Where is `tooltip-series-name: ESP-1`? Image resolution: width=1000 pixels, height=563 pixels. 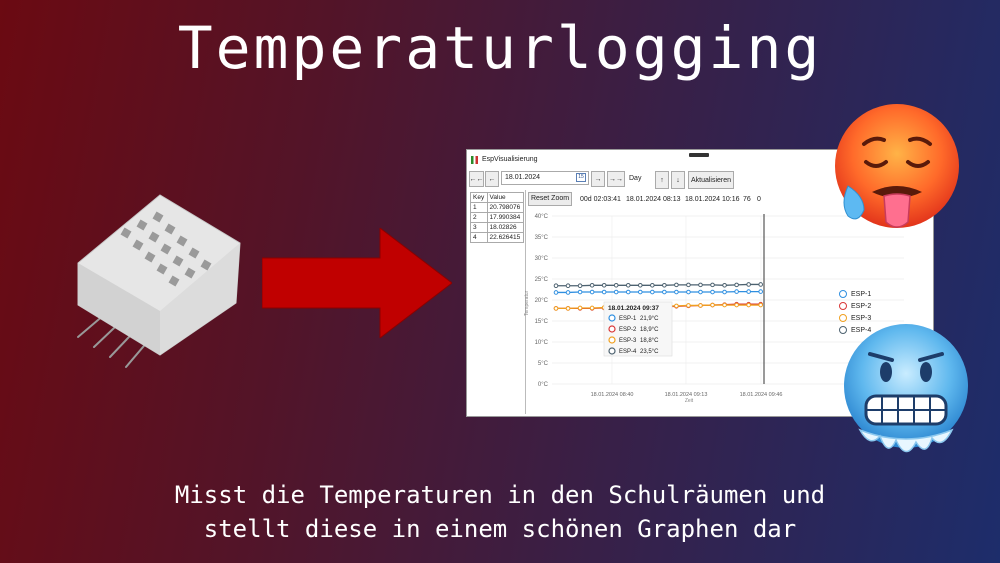 tooltip-series-name: ESP-1 is located at coordinates (628, 319).